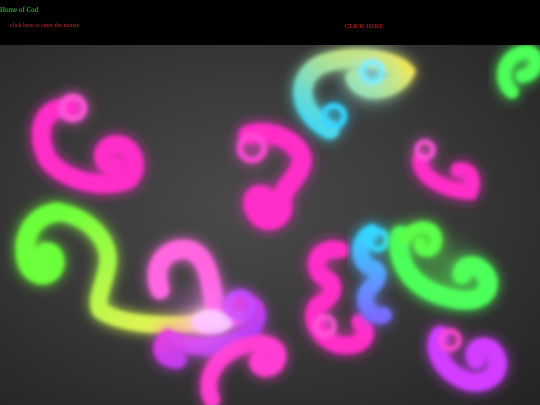 The width and height of the screenshot is (540, 405). Describe the element at coordinates (364, 26) in the screenshot. I see `click-here-link: CLICK HERE` at that location.